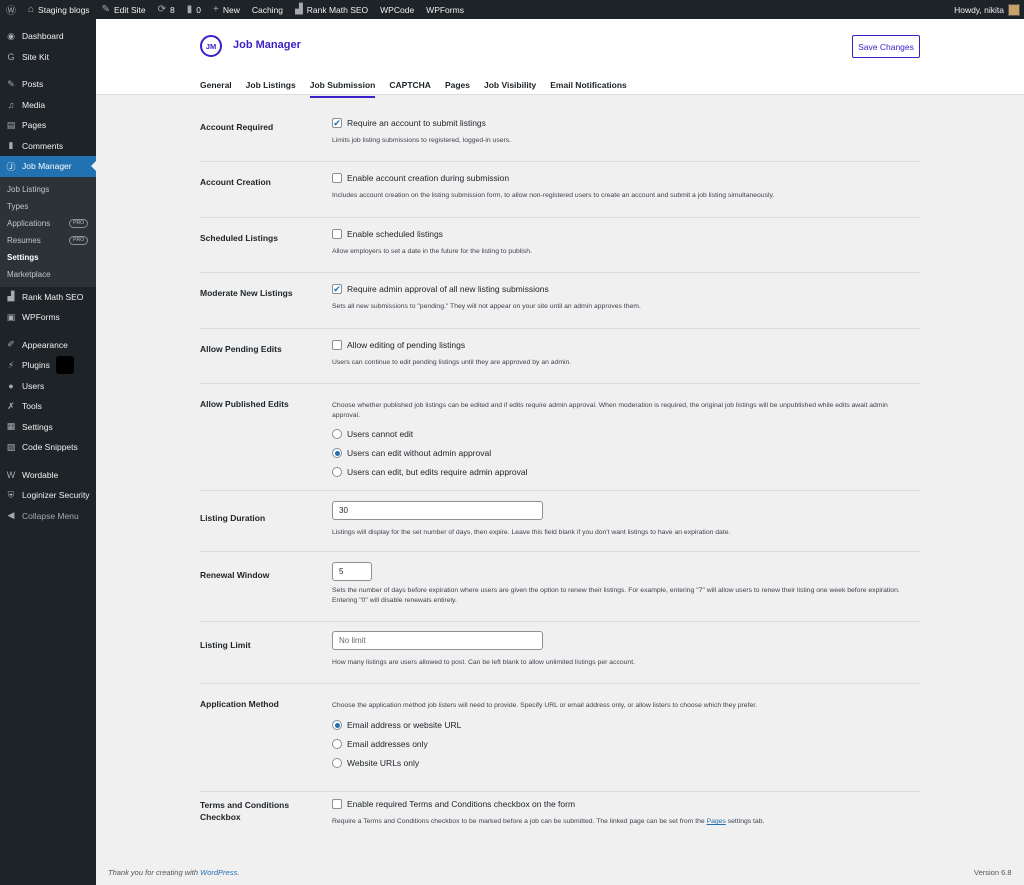 This screenshot has height=885, width=1024. Describe the element at coordinates (129, 9) in the screenshot. I see `edit-site-label: Edit Site` at that location.